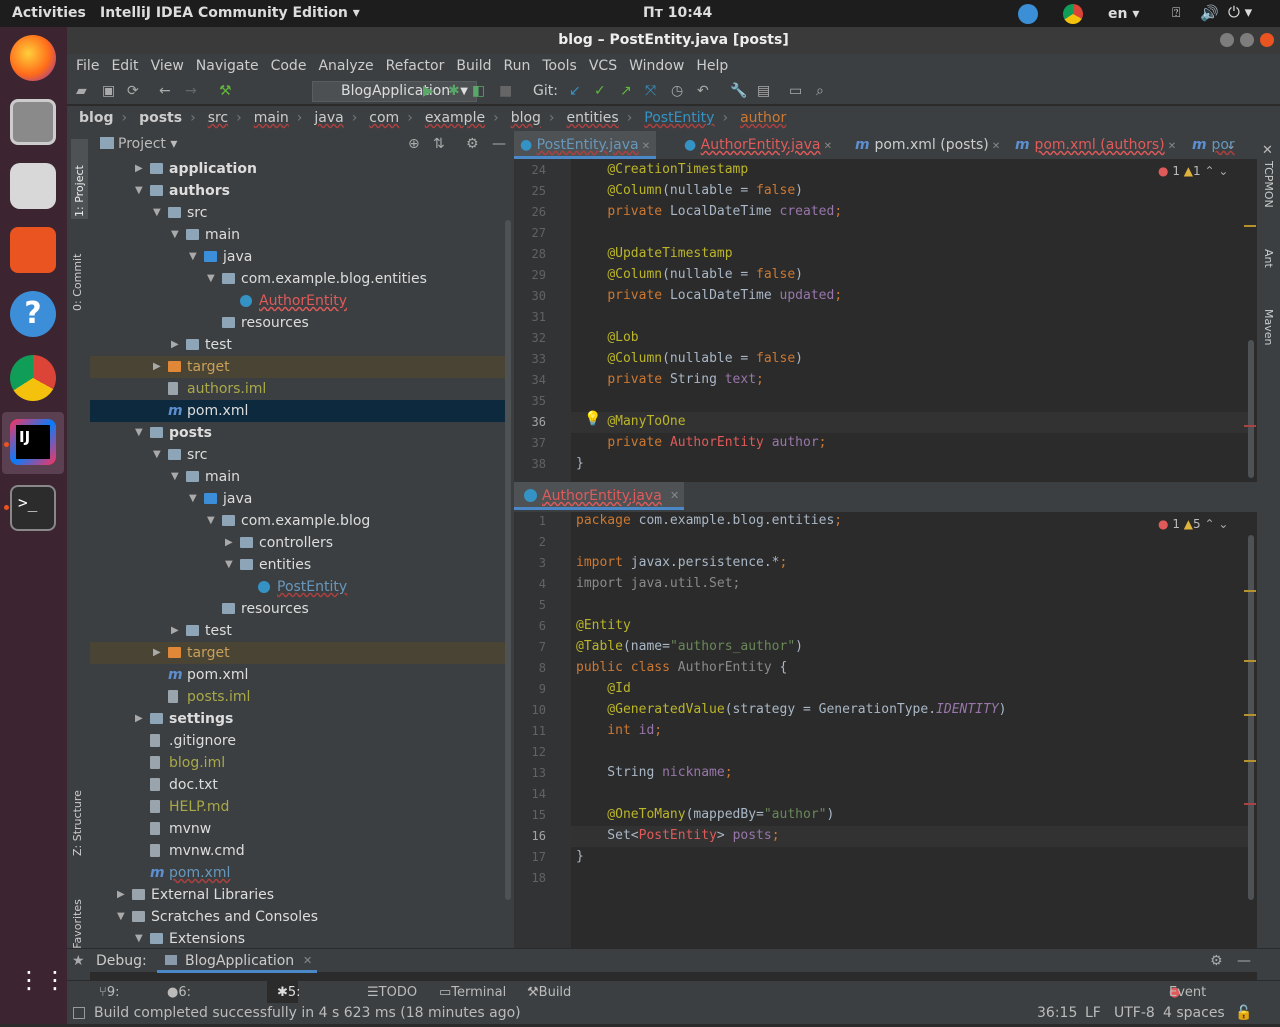 This screenshot has width=1280, height=1027. I want to click on project-view-select: Project ▾, so click(147, 144).